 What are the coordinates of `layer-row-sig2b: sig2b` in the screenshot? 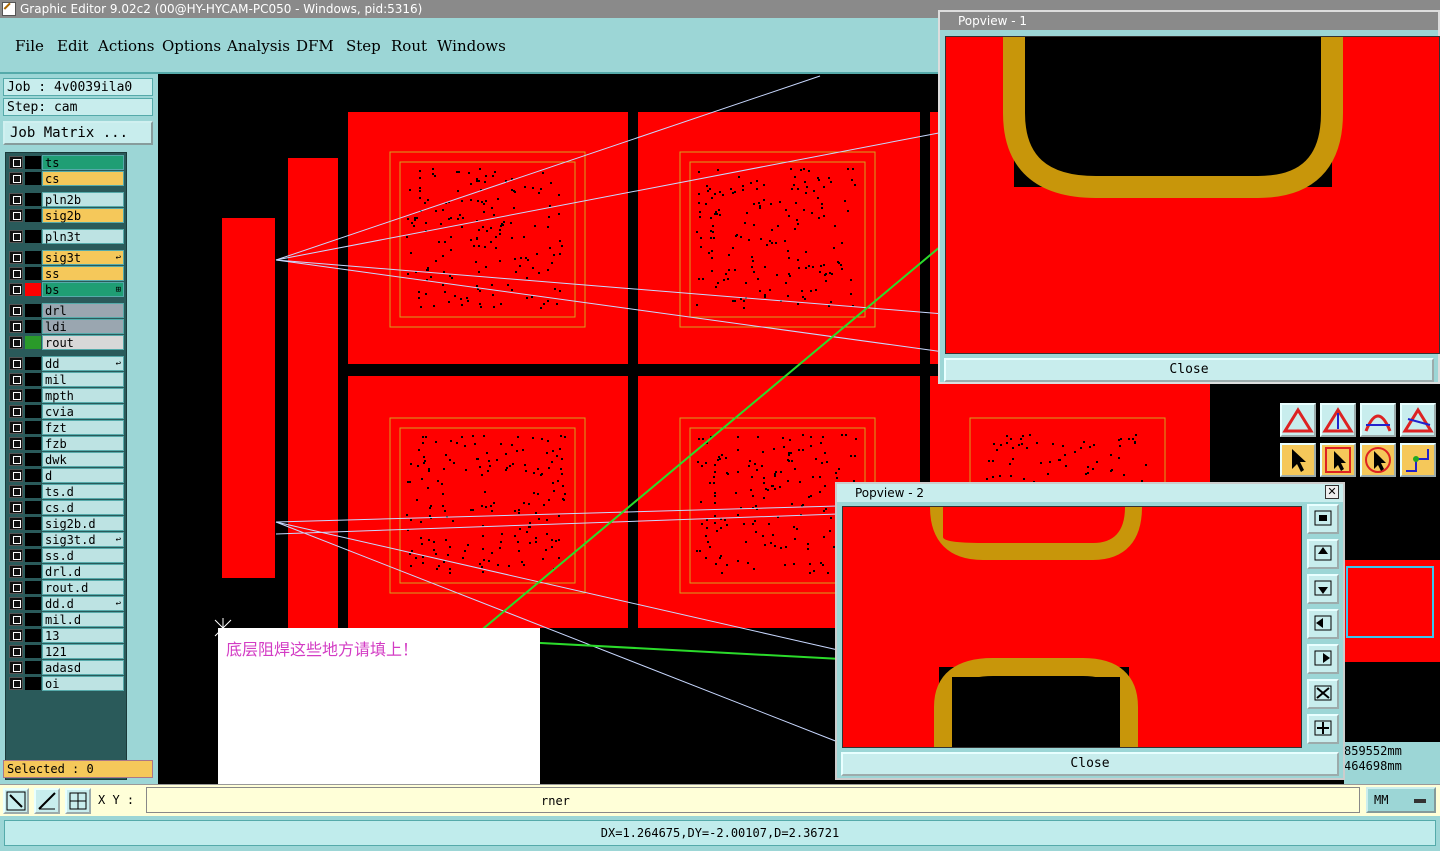 It's located at (67, 215).